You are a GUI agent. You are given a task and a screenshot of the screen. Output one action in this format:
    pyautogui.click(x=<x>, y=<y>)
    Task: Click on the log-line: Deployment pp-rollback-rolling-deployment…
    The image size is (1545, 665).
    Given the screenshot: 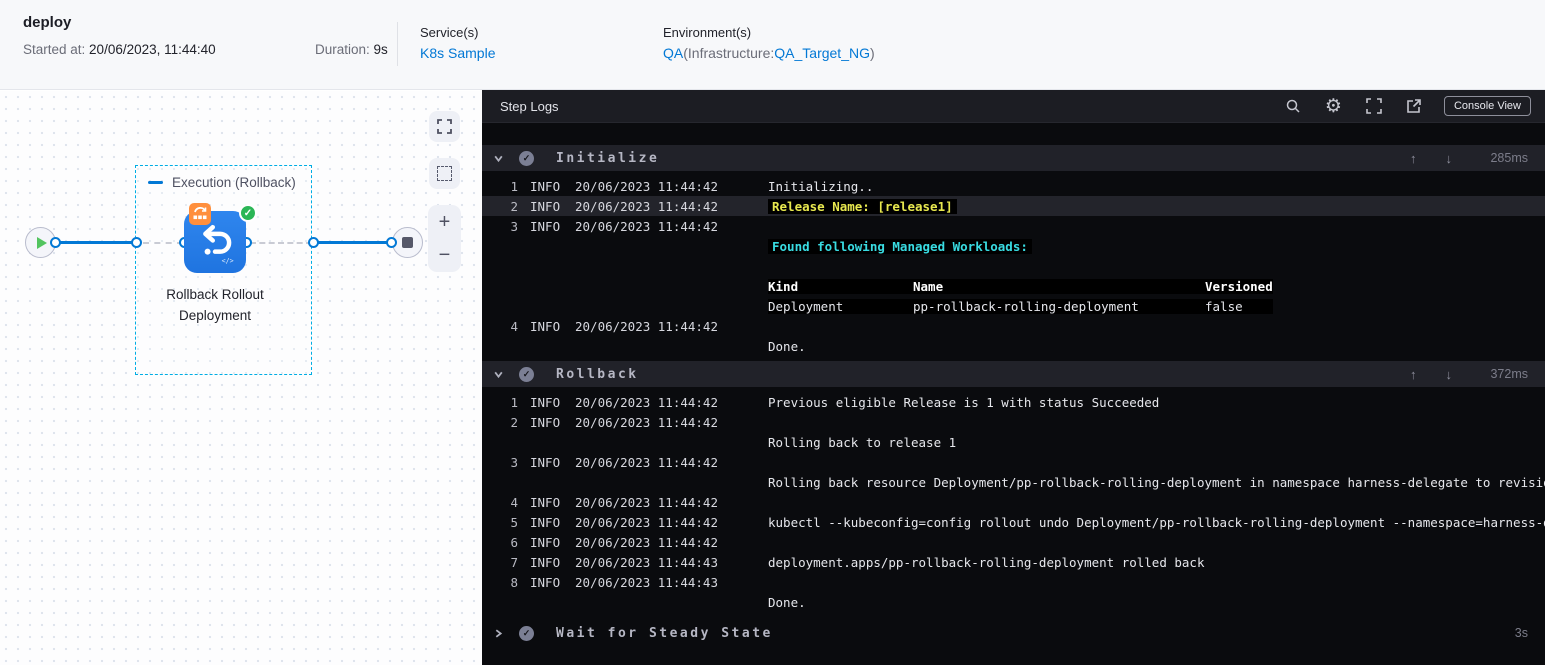 What is the action you would take?
    pyautogui.click(x=1013, y=306)
    